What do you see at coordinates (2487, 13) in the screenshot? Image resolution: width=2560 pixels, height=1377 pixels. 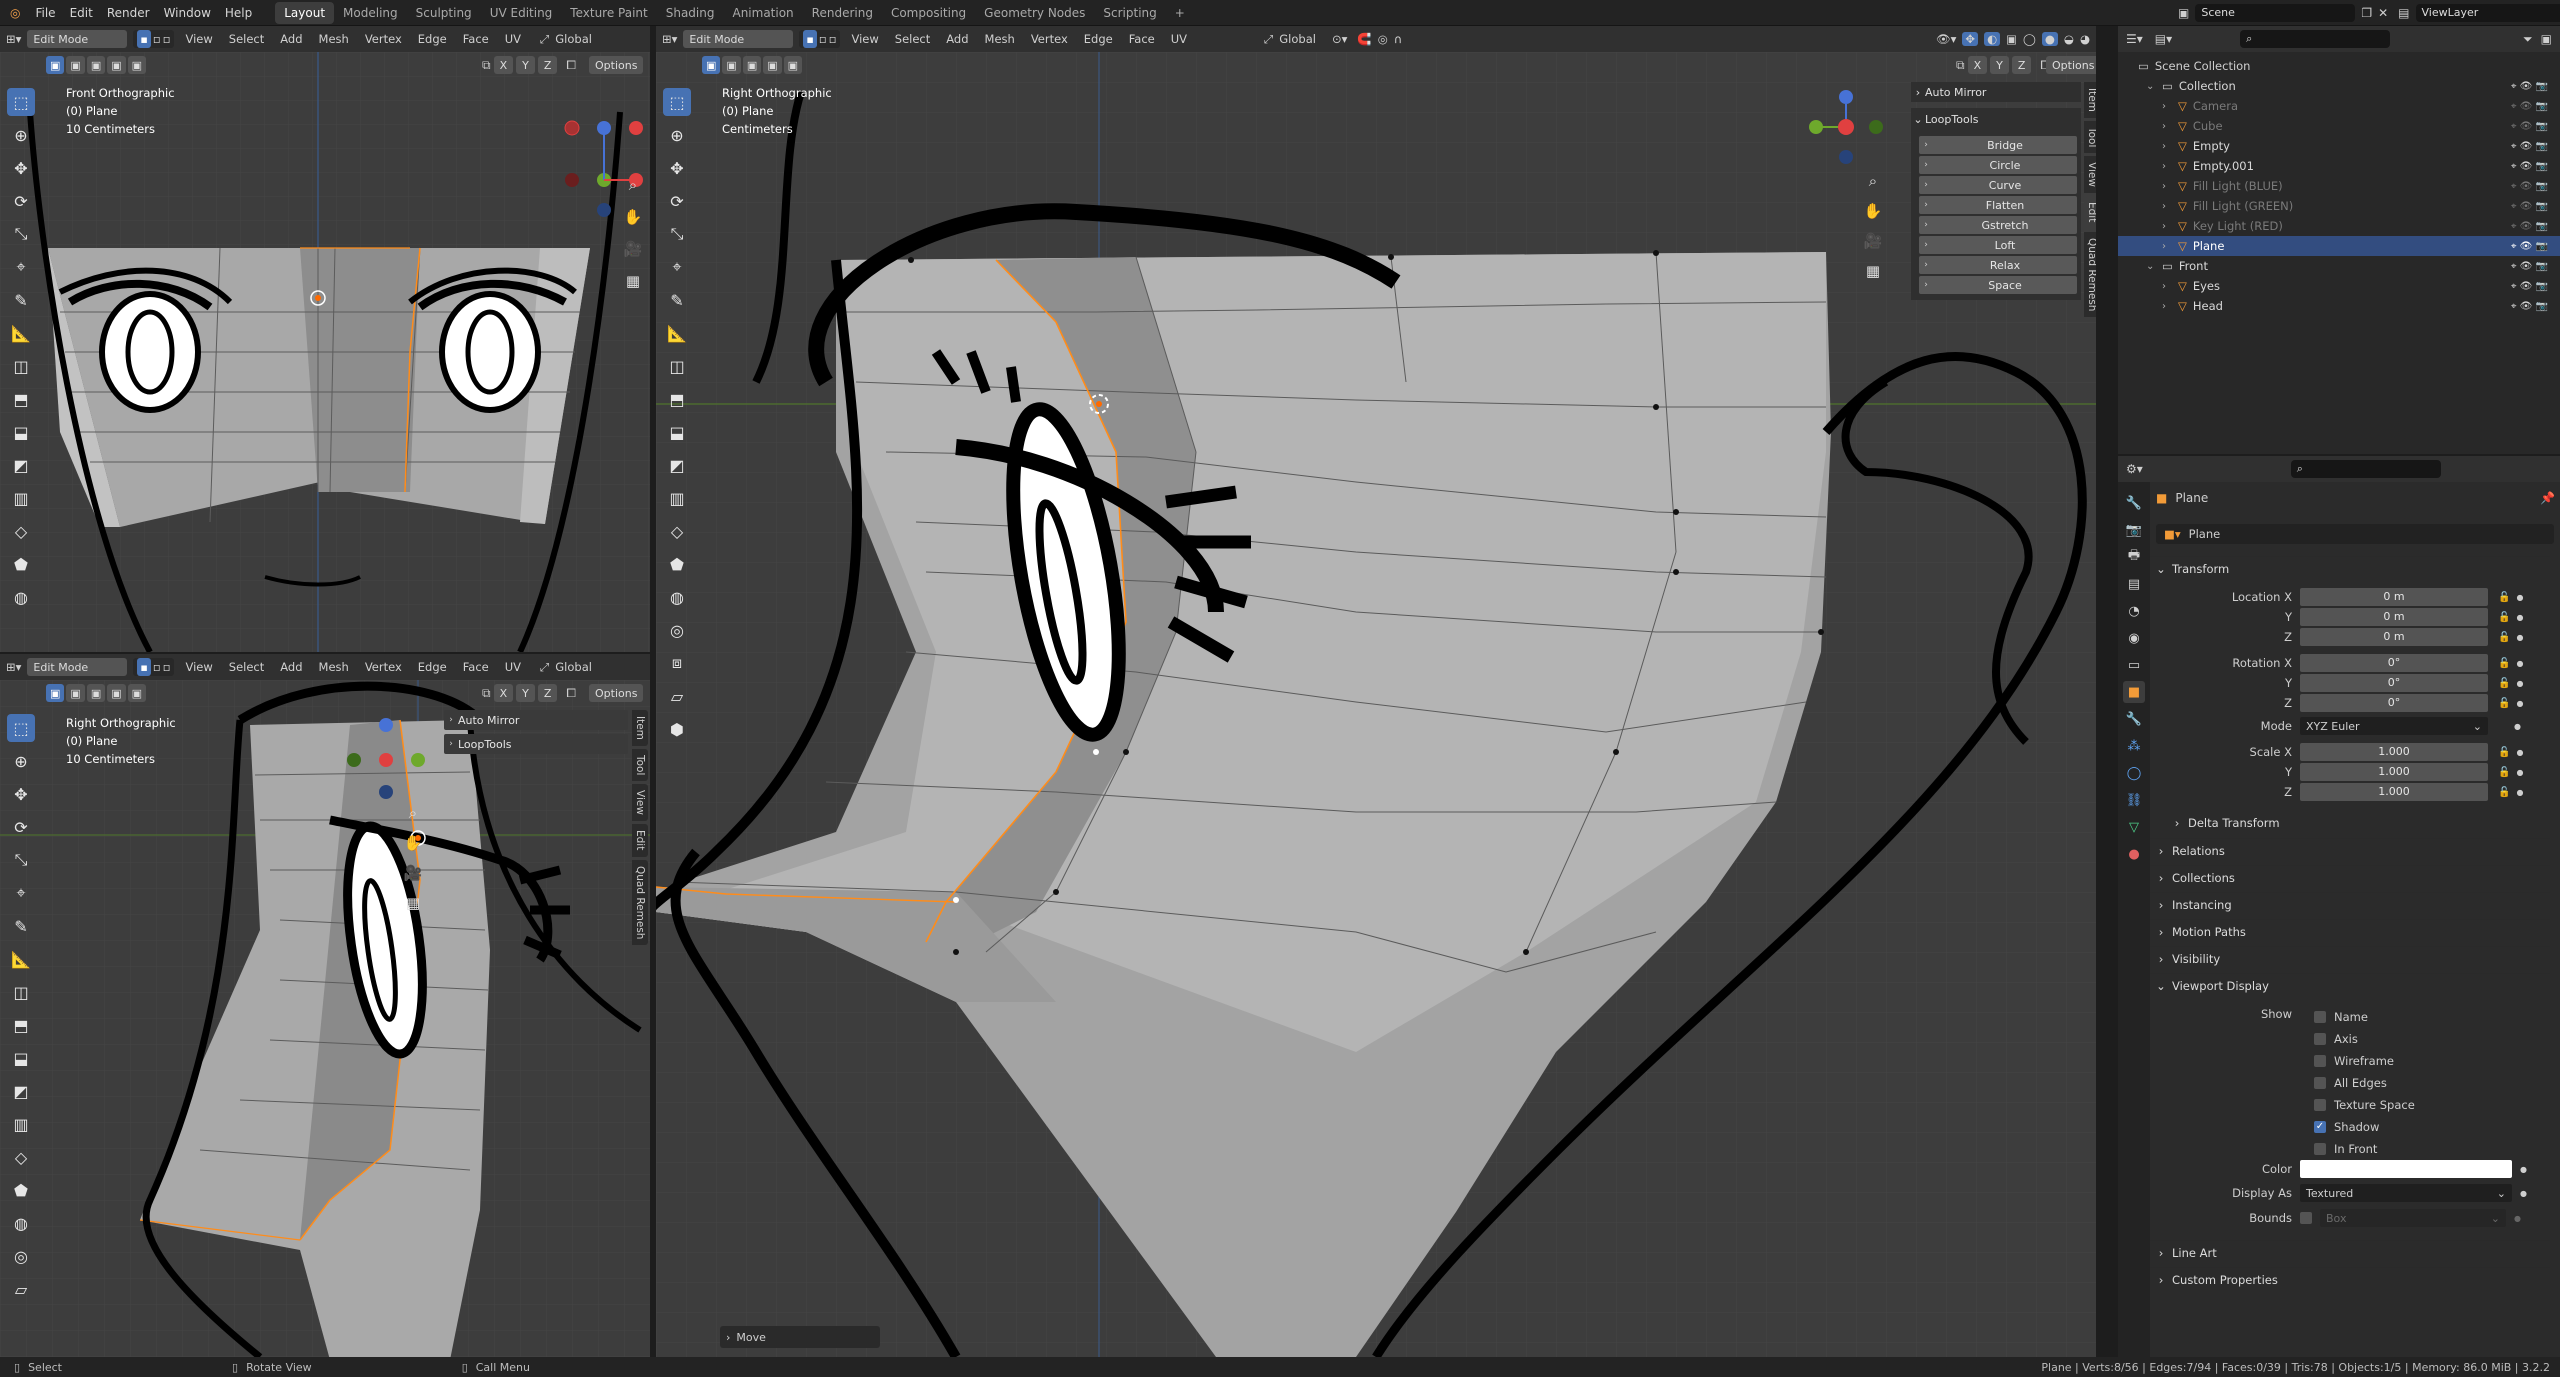 I see `view-layer-selector: ViewLayer` at bounding box center [2487, 13].